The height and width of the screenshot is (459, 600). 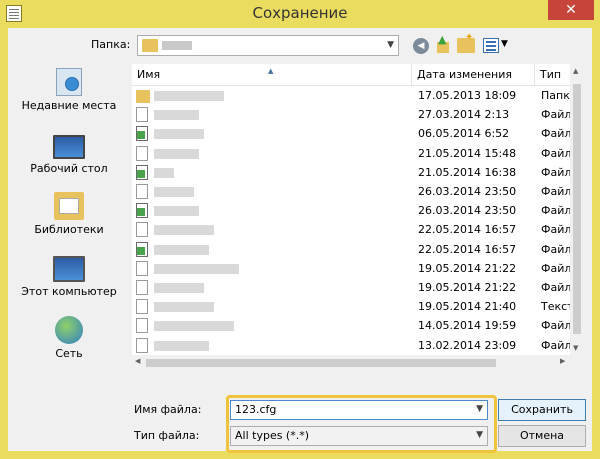 What do you see at coordinates (542, 436) in the screenshot?
I see `cancel-button: Отмена` at bounding box center [542, 436].